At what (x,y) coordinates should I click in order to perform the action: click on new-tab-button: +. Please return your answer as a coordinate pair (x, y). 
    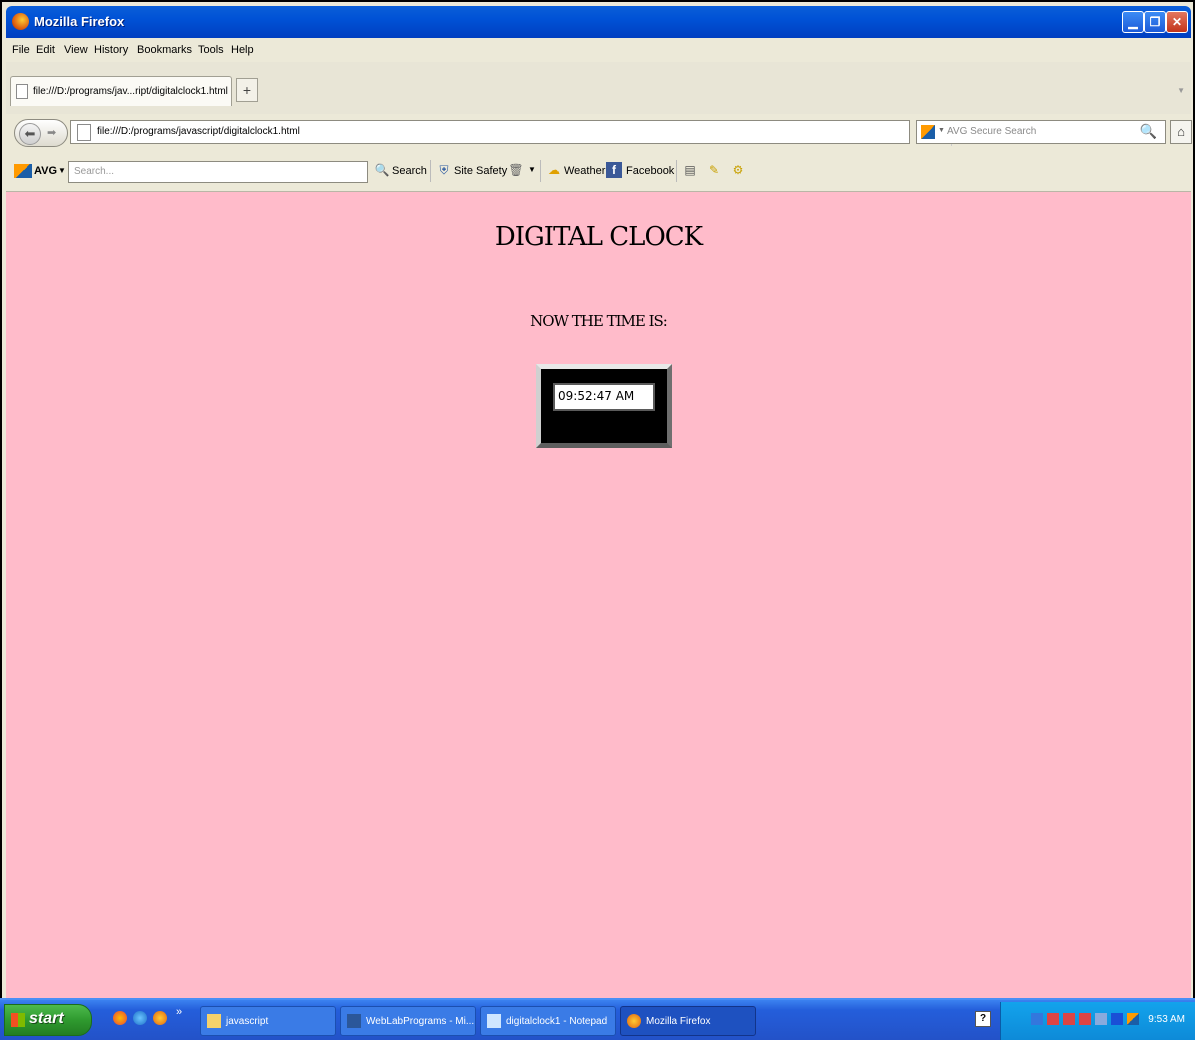
    Looking at the image, I should click on (247, 90).